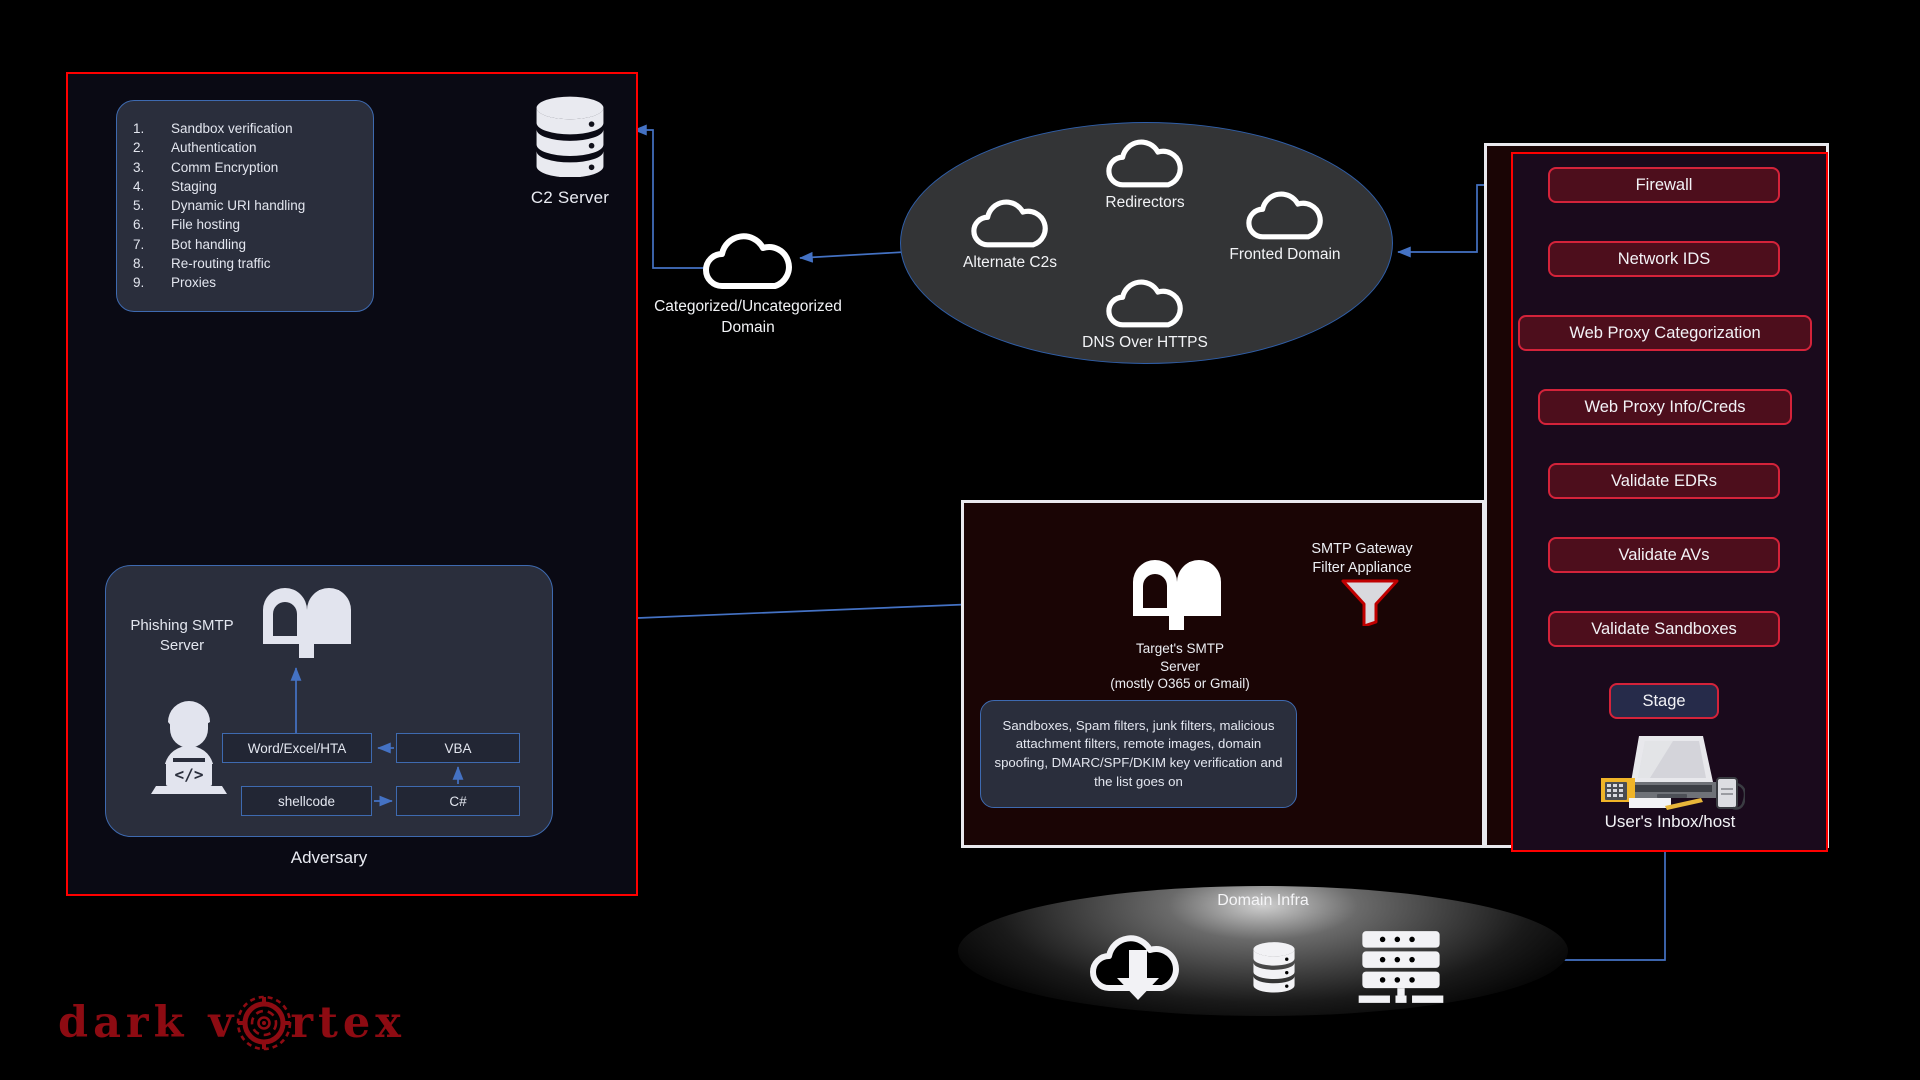 This screenshot has width=1920, height=1080. Describe the element at coordinates (458, 801) in the screenshot. I see `payload-box-csharp: C#` at that location.